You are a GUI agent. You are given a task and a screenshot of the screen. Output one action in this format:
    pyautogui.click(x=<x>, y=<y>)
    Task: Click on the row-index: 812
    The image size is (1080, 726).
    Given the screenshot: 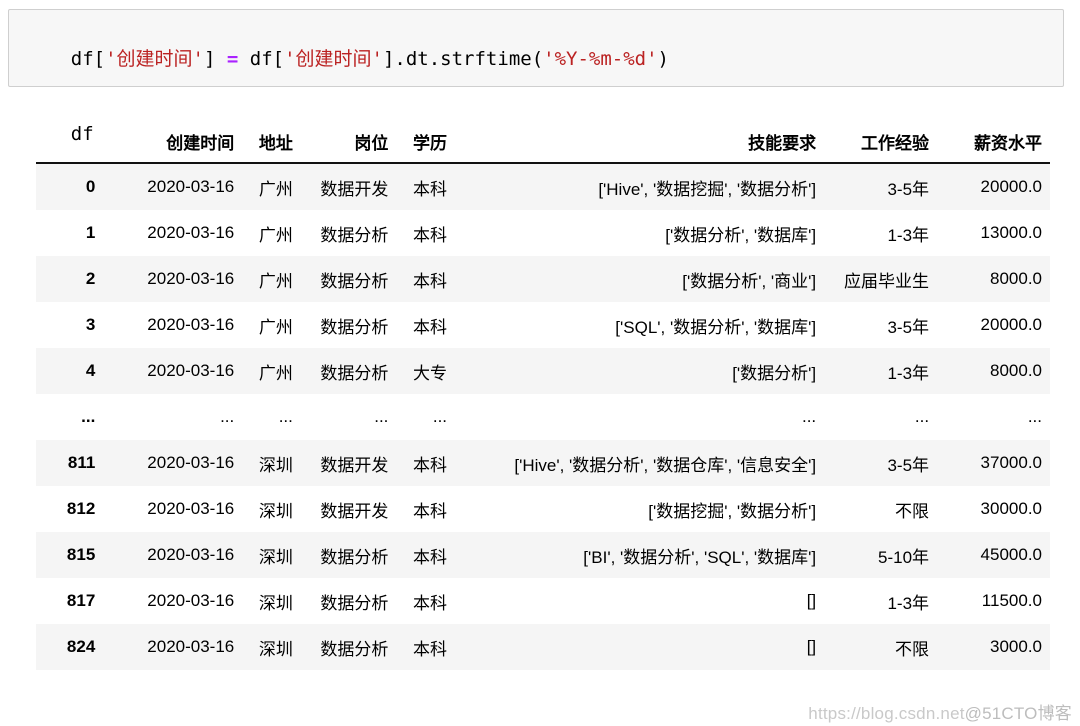 What is the action you would take?
    pyautogui.click(x=81, y=508)
    